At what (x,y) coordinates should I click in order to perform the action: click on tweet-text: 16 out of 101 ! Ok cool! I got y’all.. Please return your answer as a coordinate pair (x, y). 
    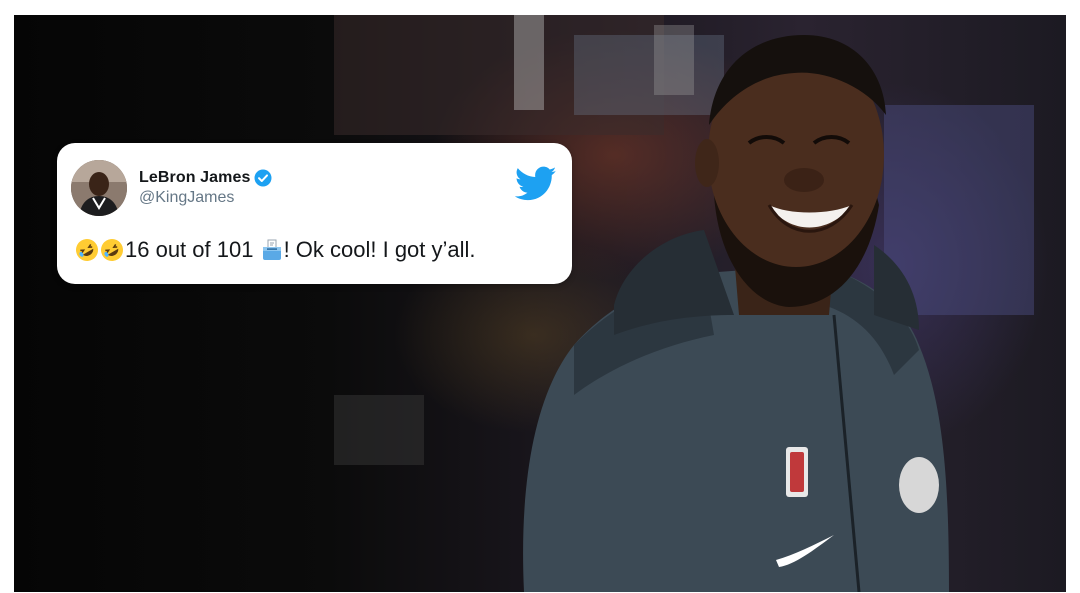
    Looking at the image, I should click on (318, 250).